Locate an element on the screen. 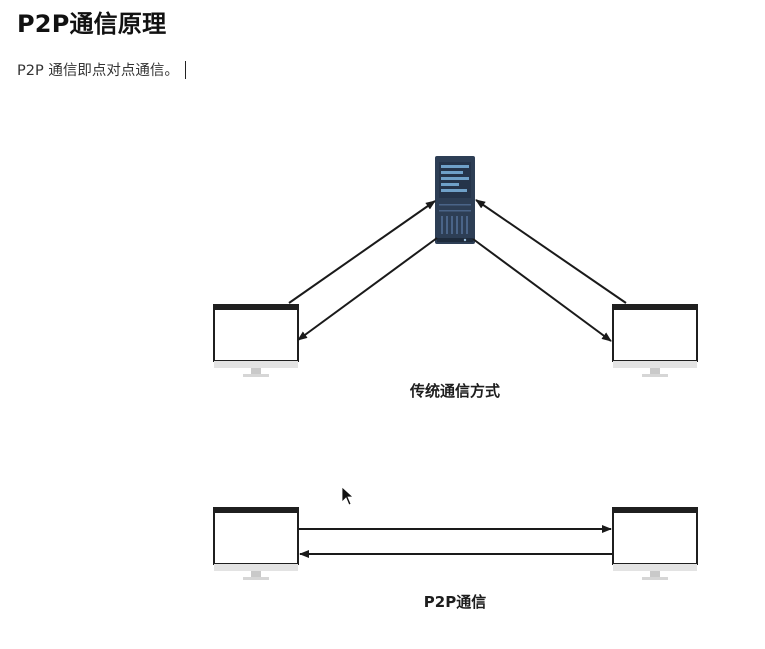 This screenshot has height=649, width=765. client-right-monitor-icon is located at coordinates (655, 341).